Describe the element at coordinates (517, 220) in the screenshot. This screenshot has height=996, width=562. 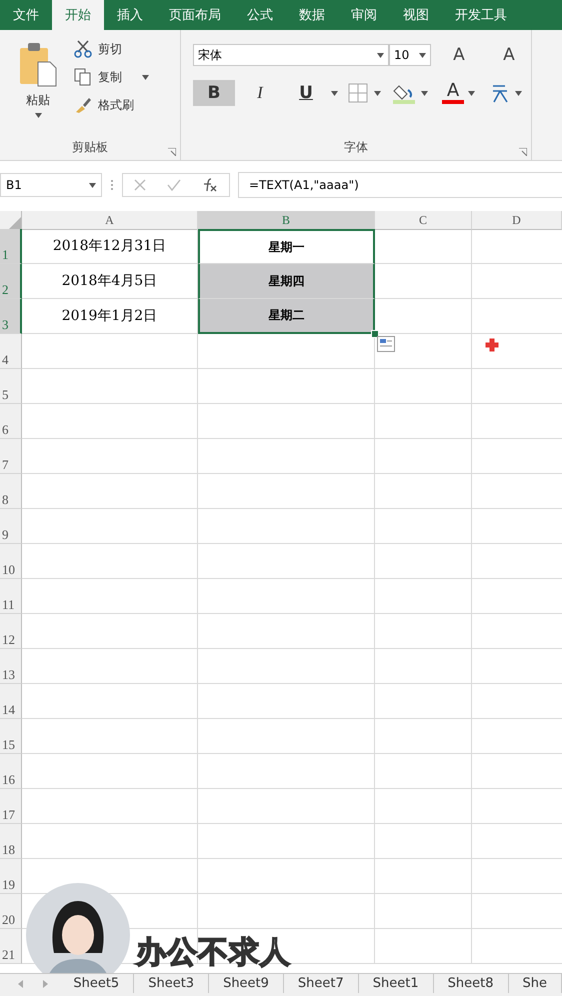
I see `column-header: D` at that location.